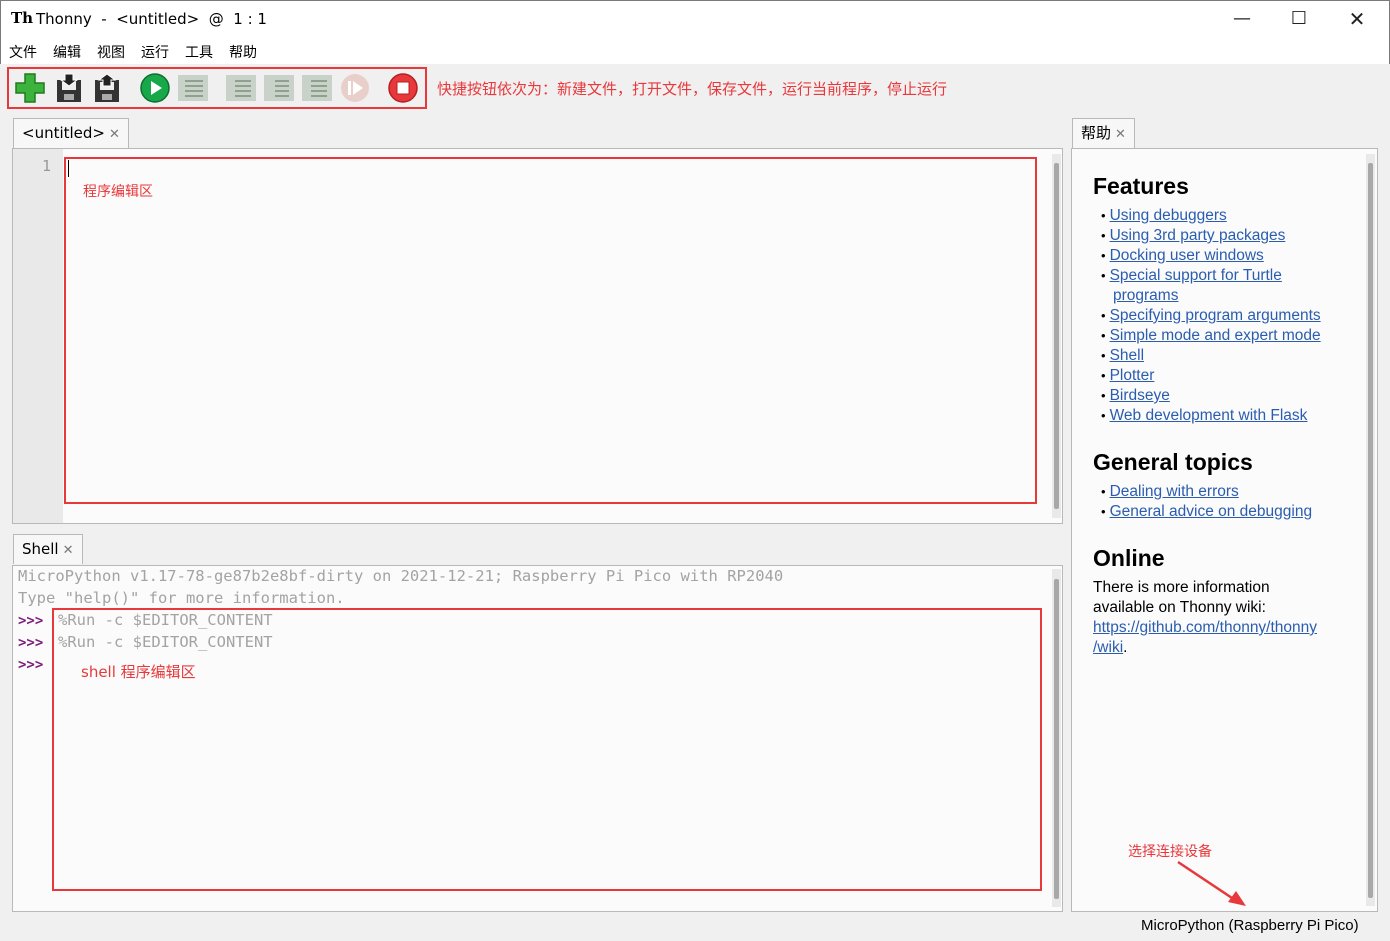  Describe the element at coordinates (151, 19) in the screenshot. I see `window-title: Thonny - <untitled> @ 1 : 1` at that location.